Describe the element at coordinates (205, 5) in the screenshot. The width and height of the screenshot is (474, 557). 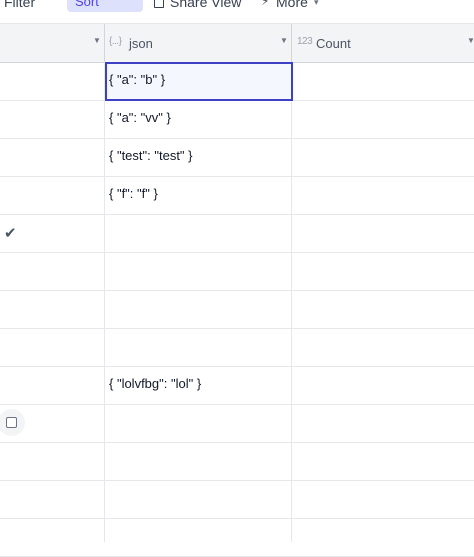
I see `share-view-button: Share View` at that location.